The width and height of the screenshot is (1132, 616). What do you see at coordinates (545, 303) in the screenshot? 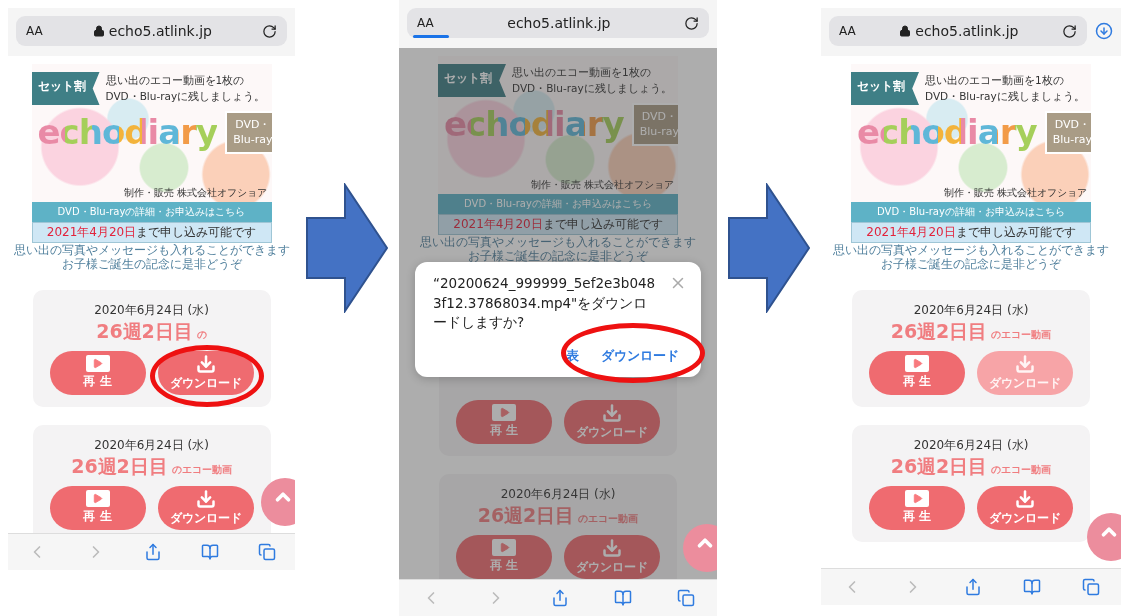
I see `dialog-message: “20200624_999999_5ef2e3b0483f12.37868034.mp4"をダウンロードしますか?` at bounding box center [545, 303].